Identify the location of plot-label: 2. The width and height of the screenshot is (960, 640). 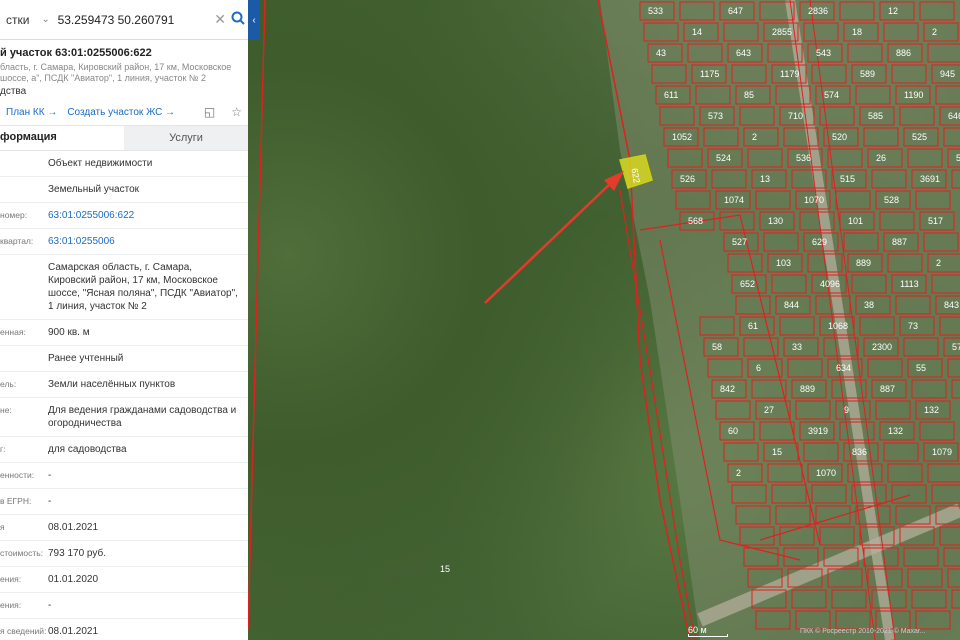
(934, 32).